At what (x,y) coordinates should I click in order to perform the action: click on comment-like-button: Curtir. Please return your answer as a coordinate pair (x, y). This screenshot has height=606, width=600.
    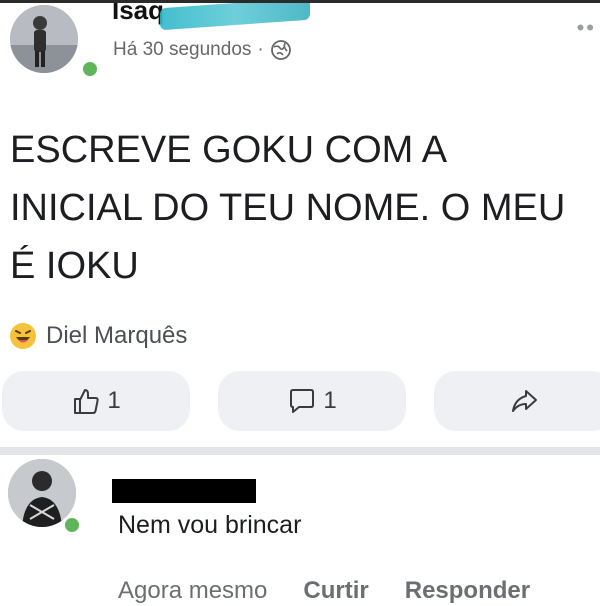
    Looking at the image, I should click on (335, 591).